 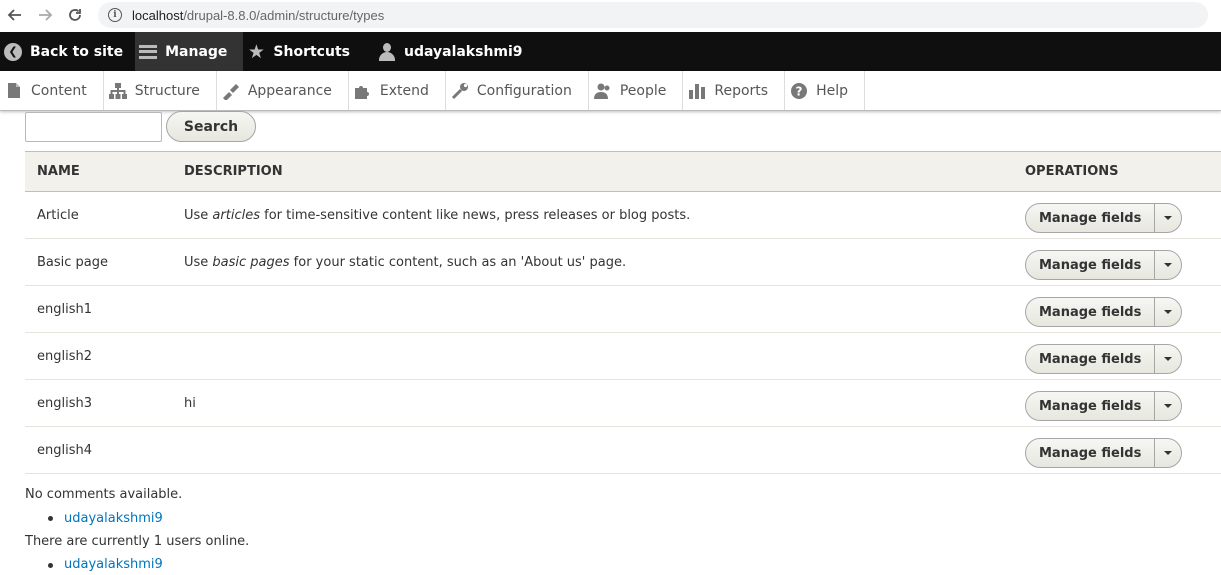 I want to click on star-icon: ★, so click(x=256, y=51).